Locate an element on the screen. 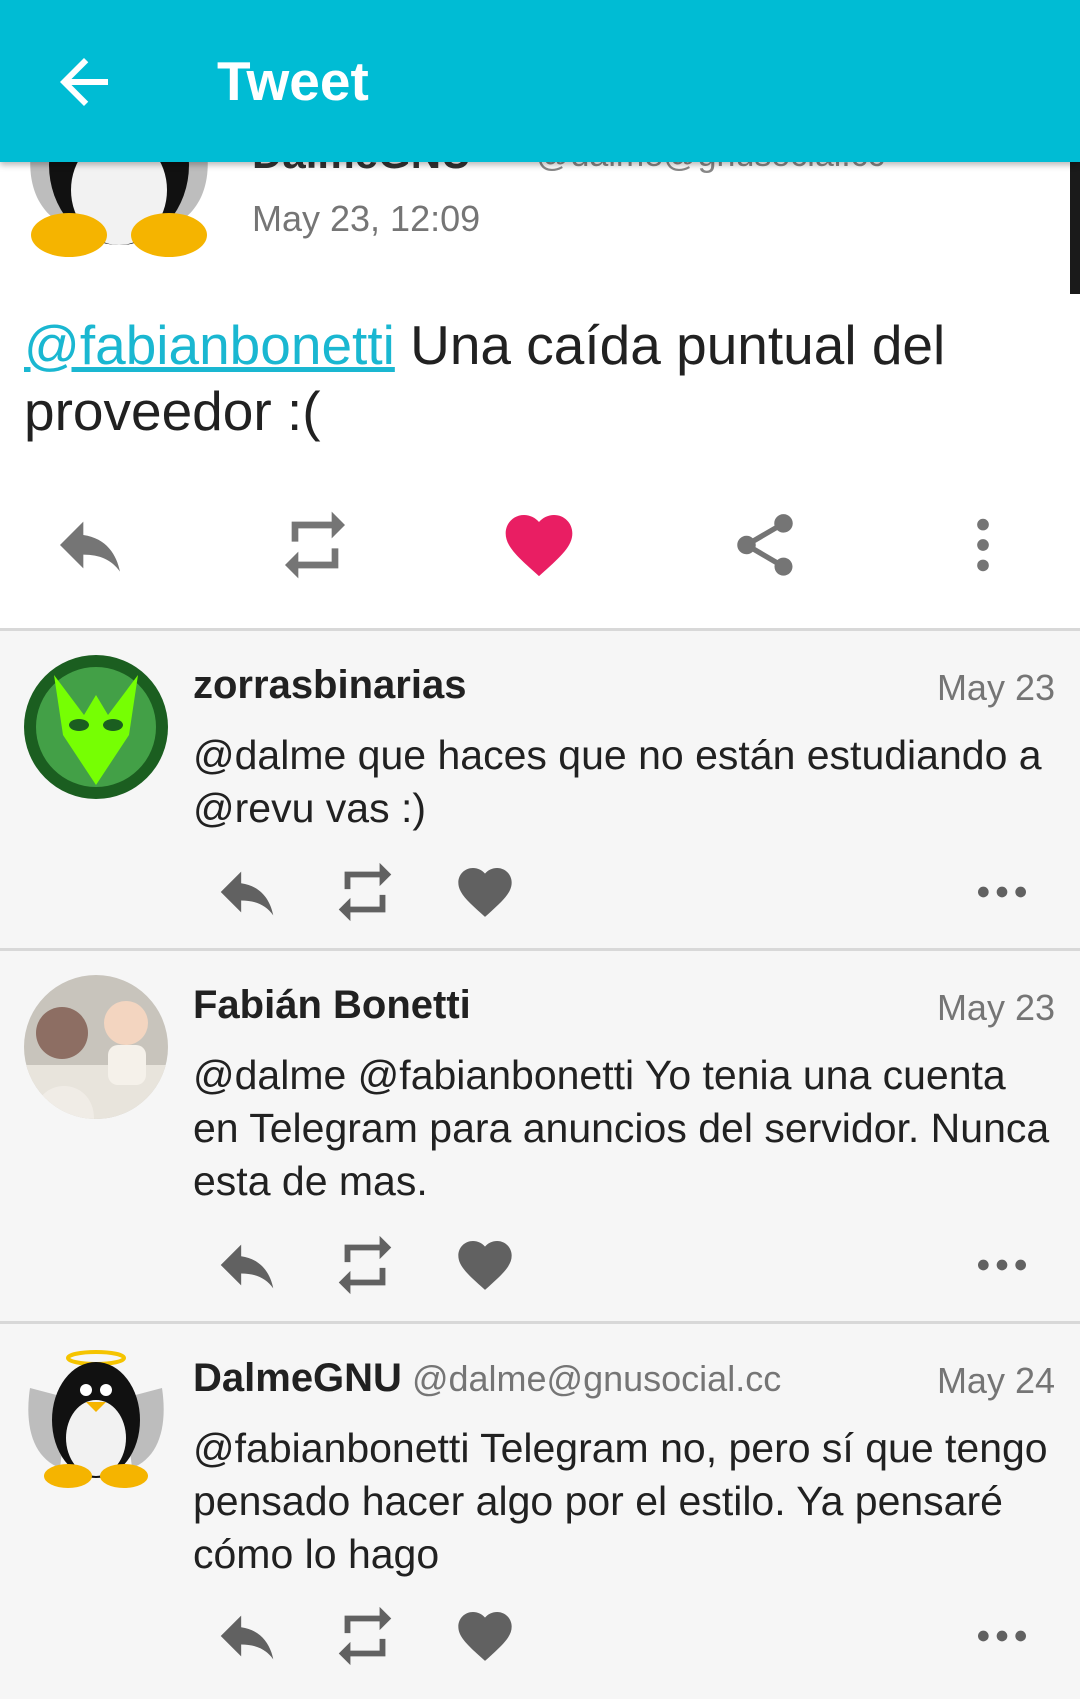  penguin-avatar-icon is located at coordinates (96, 1419).